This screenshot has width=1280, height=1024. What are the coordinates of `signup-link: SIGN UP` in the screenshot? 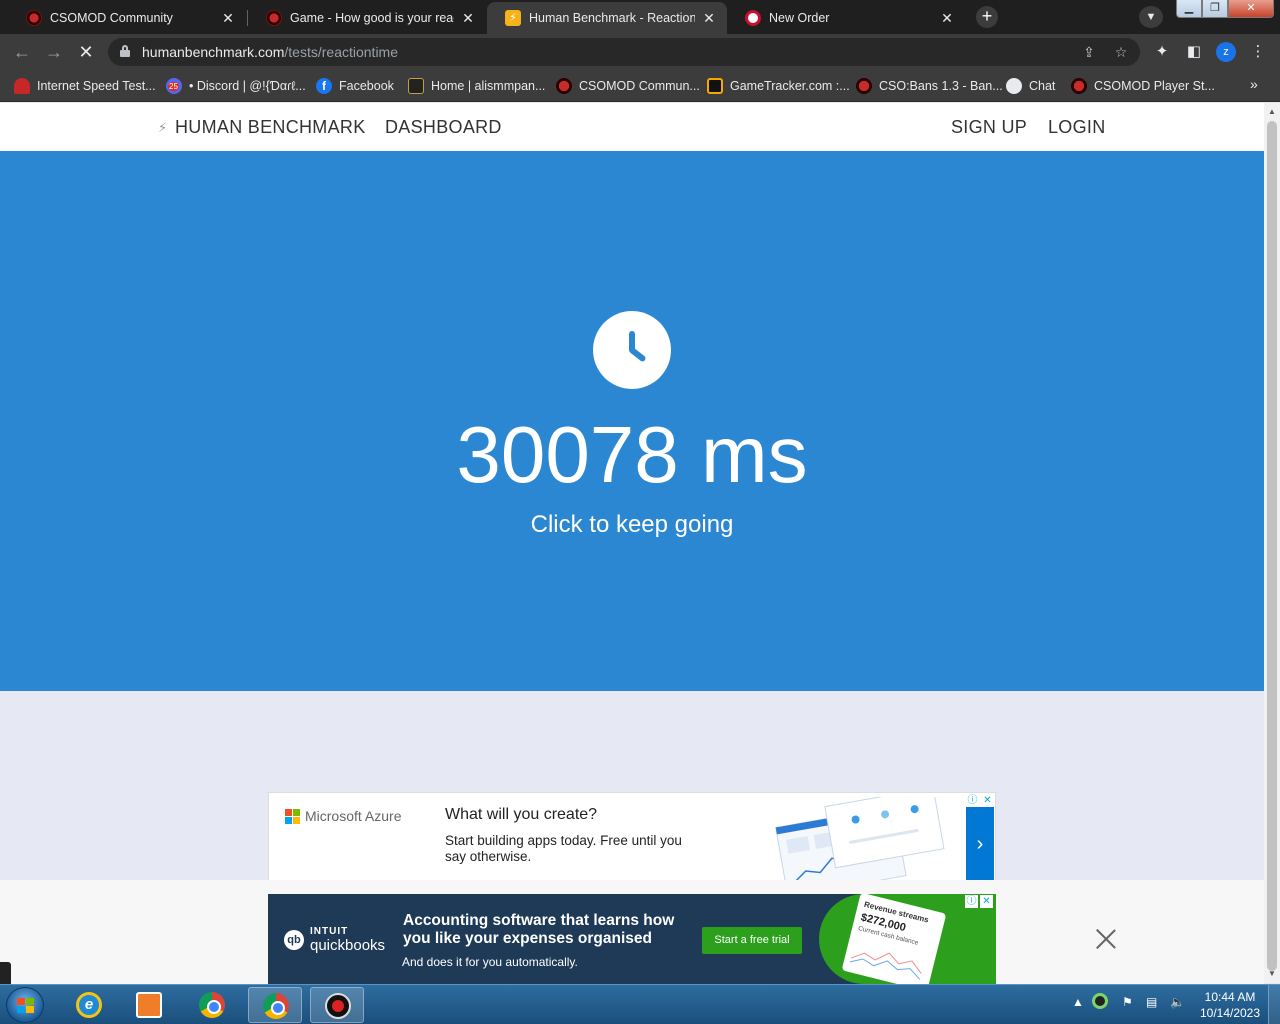 It's located at (989, 127).